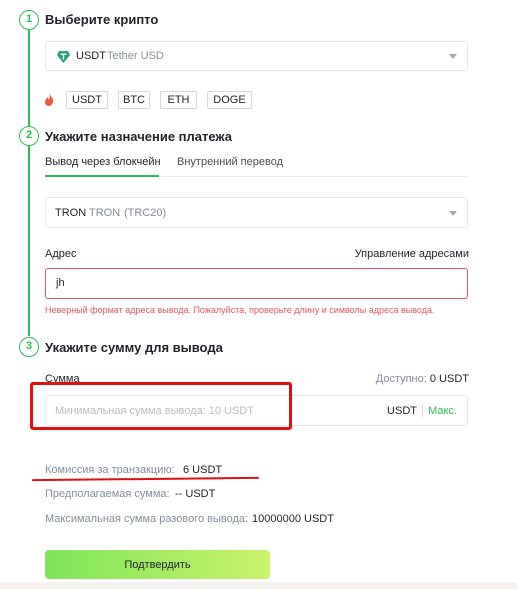  I want to click on coin-chip-eth: ETH, so click(178, 100).